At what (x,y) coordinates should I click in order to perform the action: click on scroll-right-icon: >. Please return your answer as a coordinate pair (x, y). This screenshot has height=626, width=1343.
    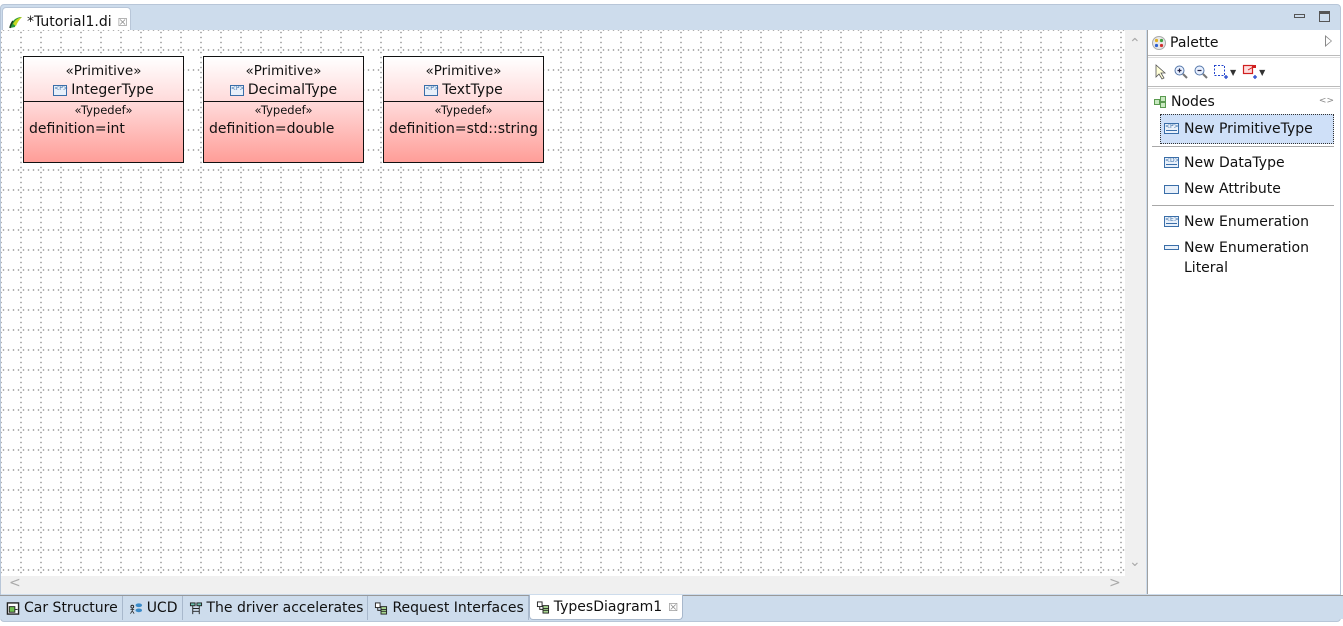
    Looking at the image, I should click on (1115, 583).